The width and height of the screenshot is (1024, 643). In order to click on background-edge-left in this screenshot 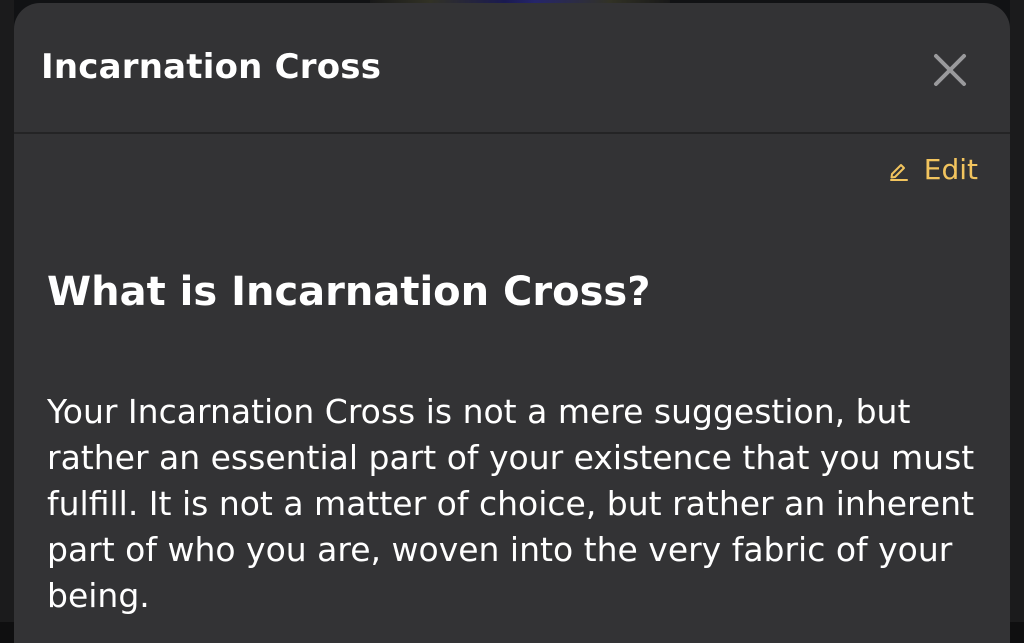, I will do `click(7, 311)`.